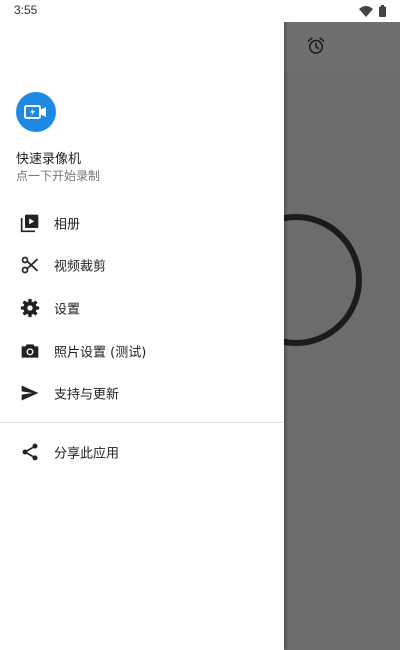 This screenshot has width=400, height=650. I want to click on battery-icon, so click(382, 11).